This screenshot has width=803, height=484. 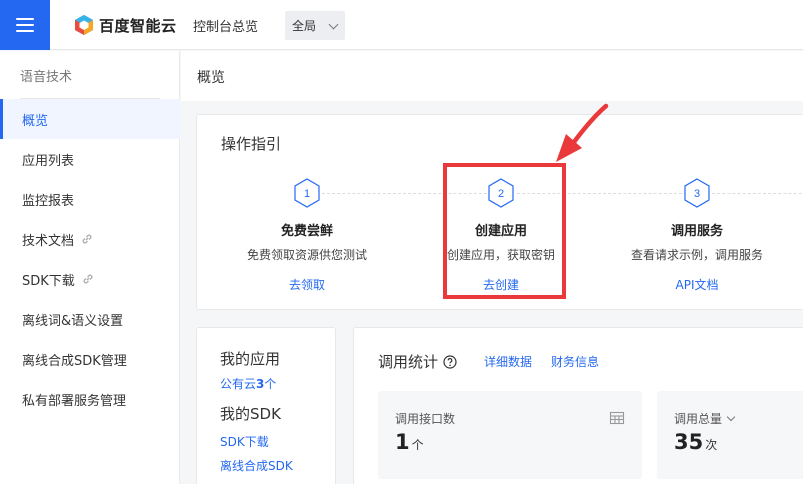 I want to click on step-name: 免费尝鲜, so click(x=306, y=231).